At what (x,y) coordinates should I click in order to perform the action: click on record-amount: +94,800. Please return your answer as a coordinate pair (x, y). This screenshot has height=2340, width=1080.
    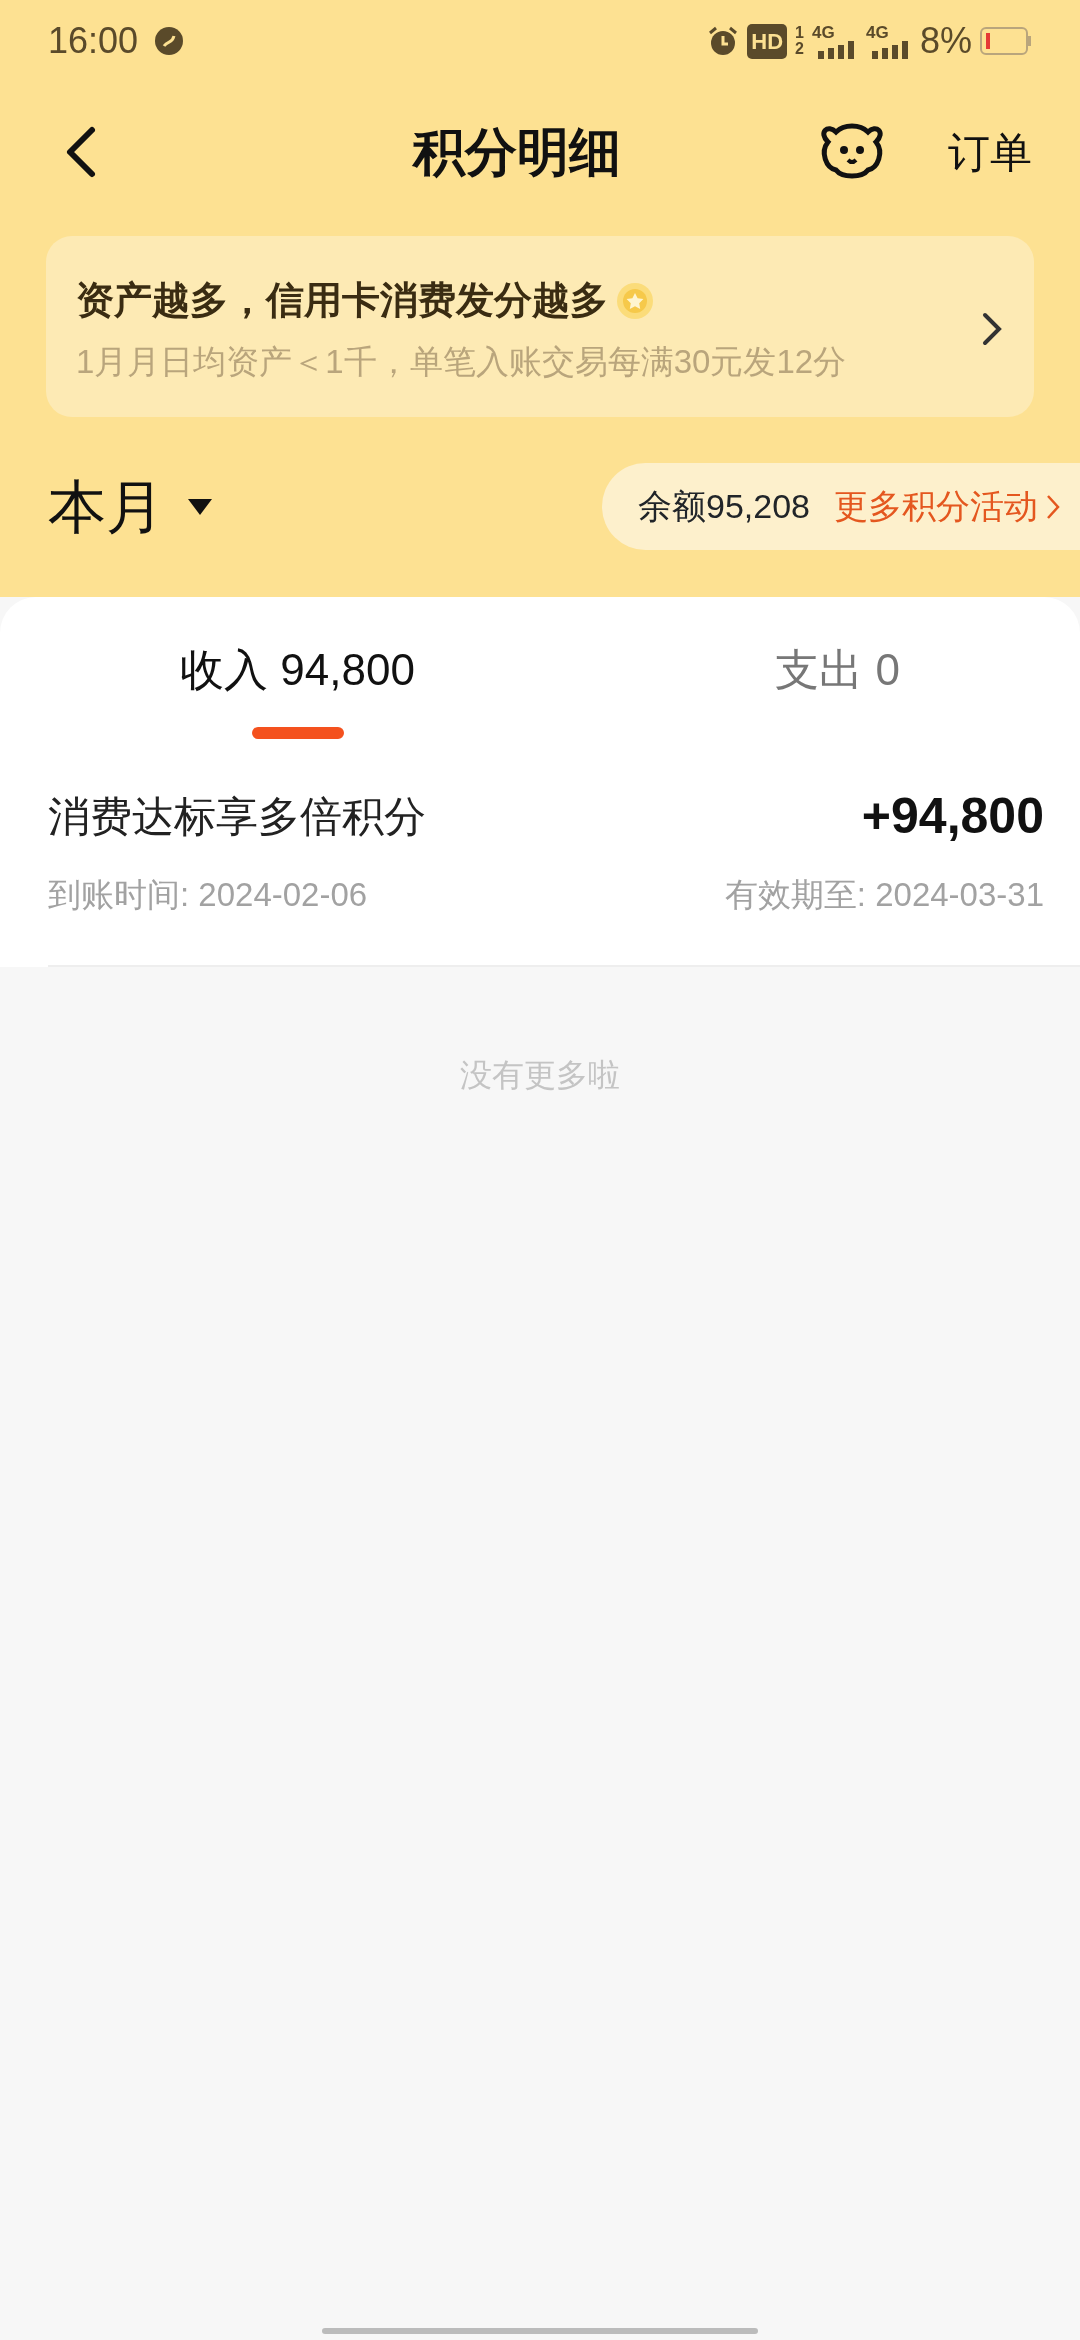
    Looking at the image, I should click on (952, 816).